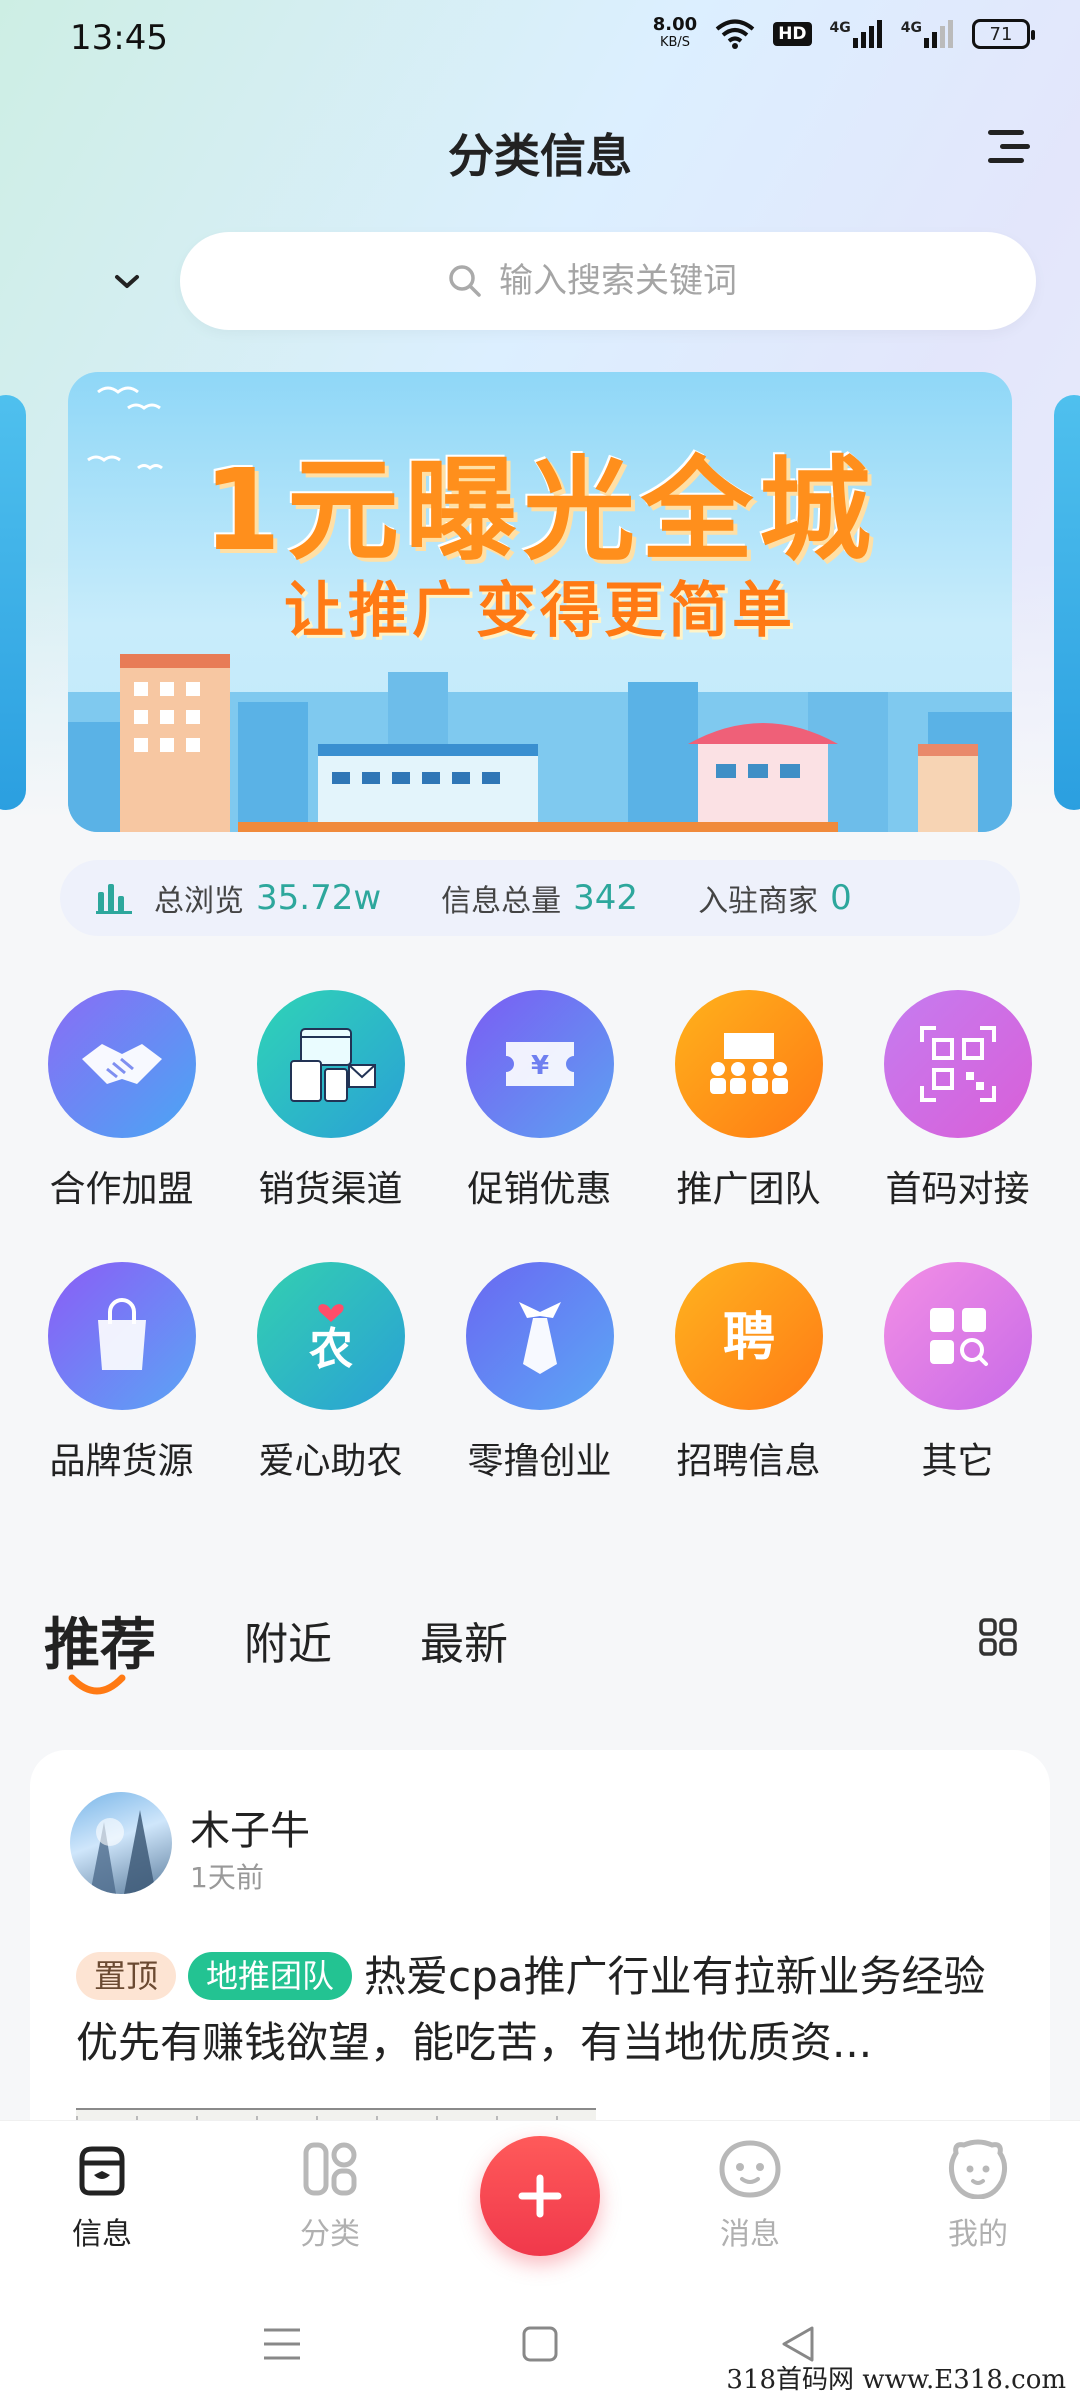 Image resolution: width=1080 pixels, height=2400 pixels. I want to click on recent-apps-button, so click(282, 2344).